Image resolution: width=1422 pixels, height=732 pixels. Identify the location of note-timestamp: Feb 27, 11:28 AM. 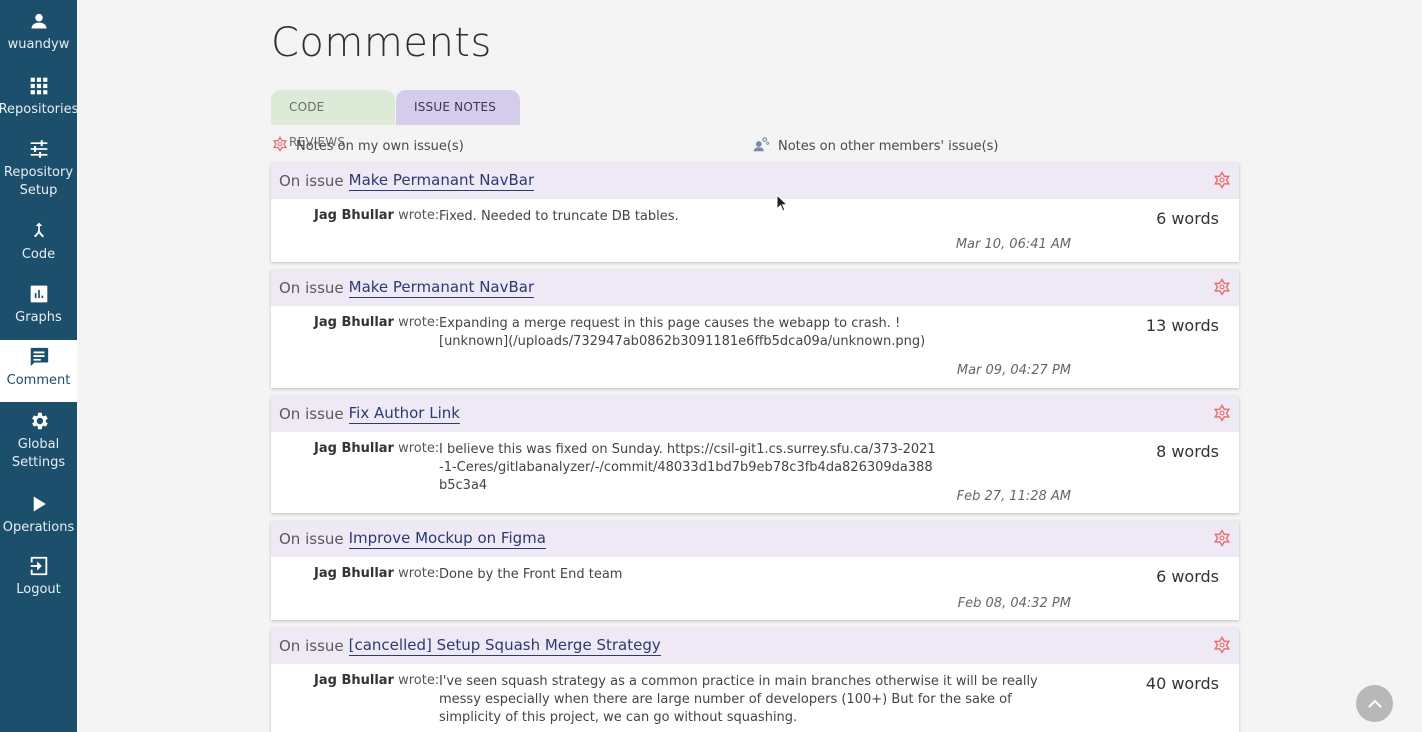
(1013, 496).